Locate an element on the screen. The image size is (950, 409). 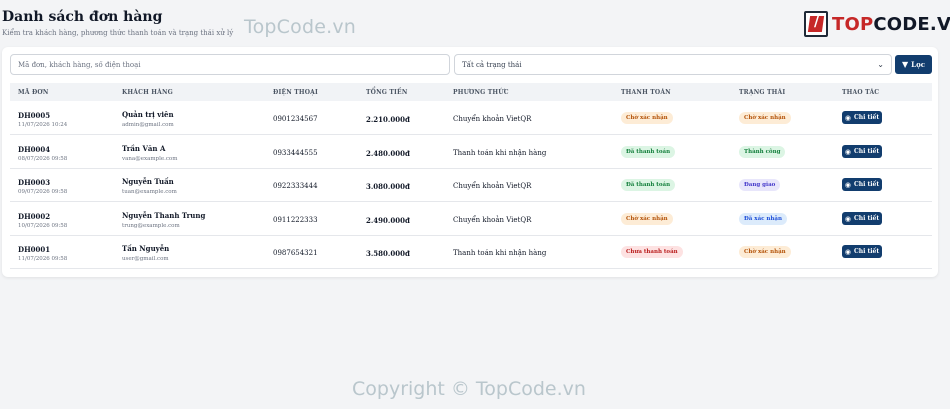
order-code: DH0003 is located at coordinates (34, 182).